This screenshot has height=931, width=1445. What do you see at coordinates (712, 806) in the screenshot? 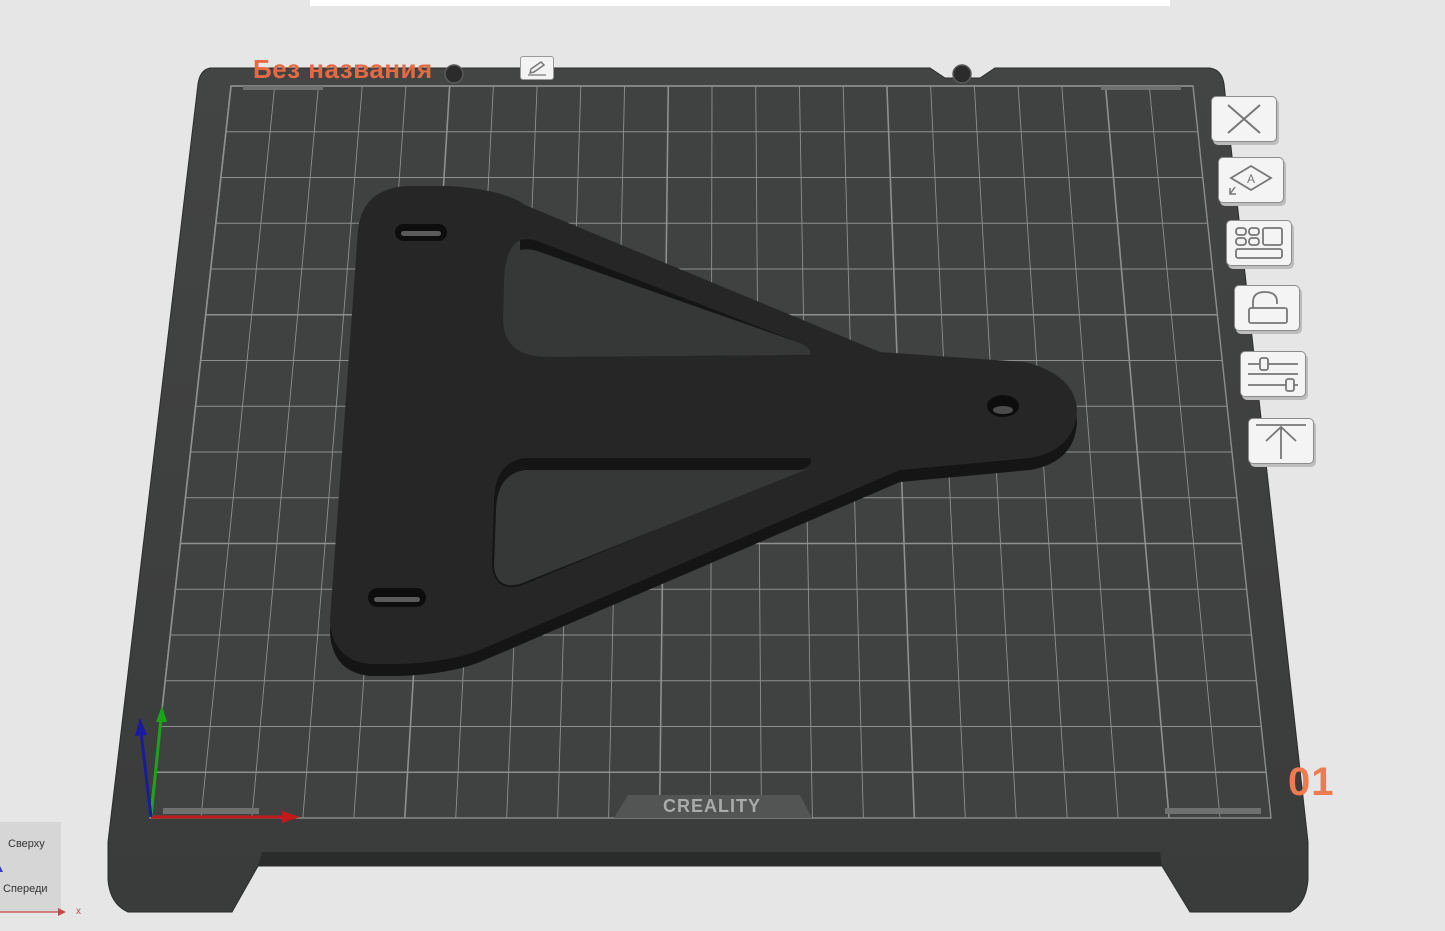
I see `brand-logo-text: CREALITY` at bounding box center [712, 806].